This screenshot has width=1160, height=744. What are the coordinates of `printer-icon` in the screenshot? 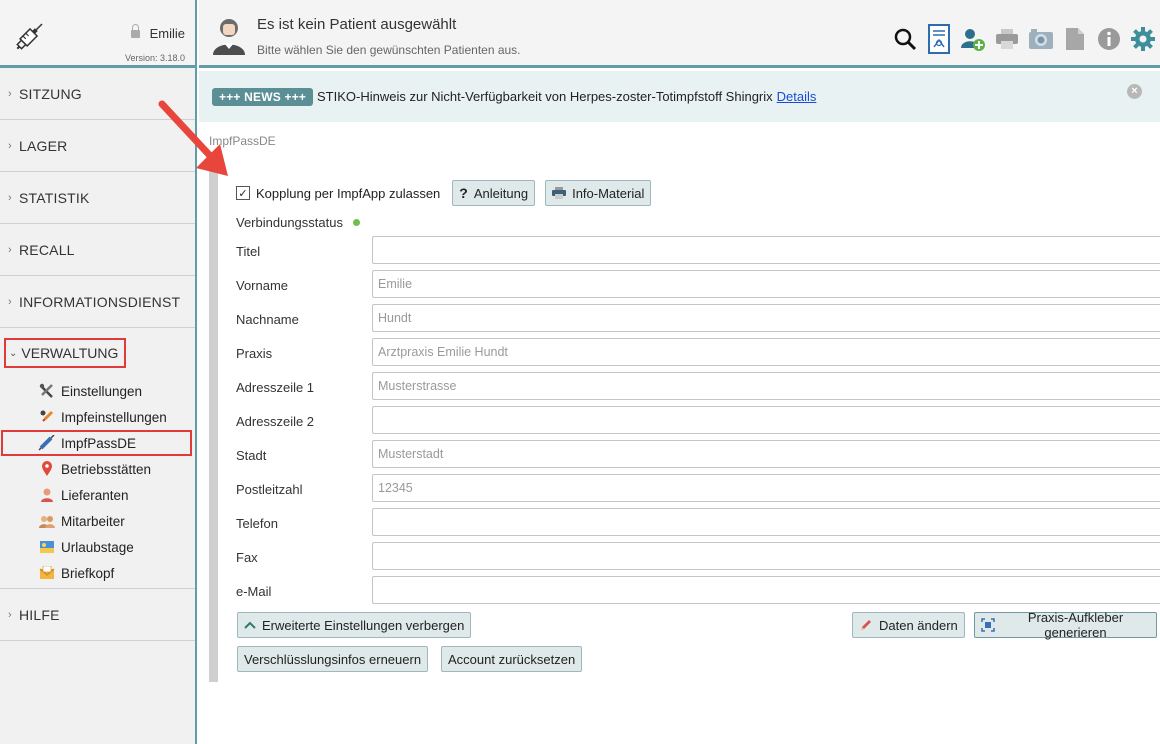 It's located at (1007, 39).